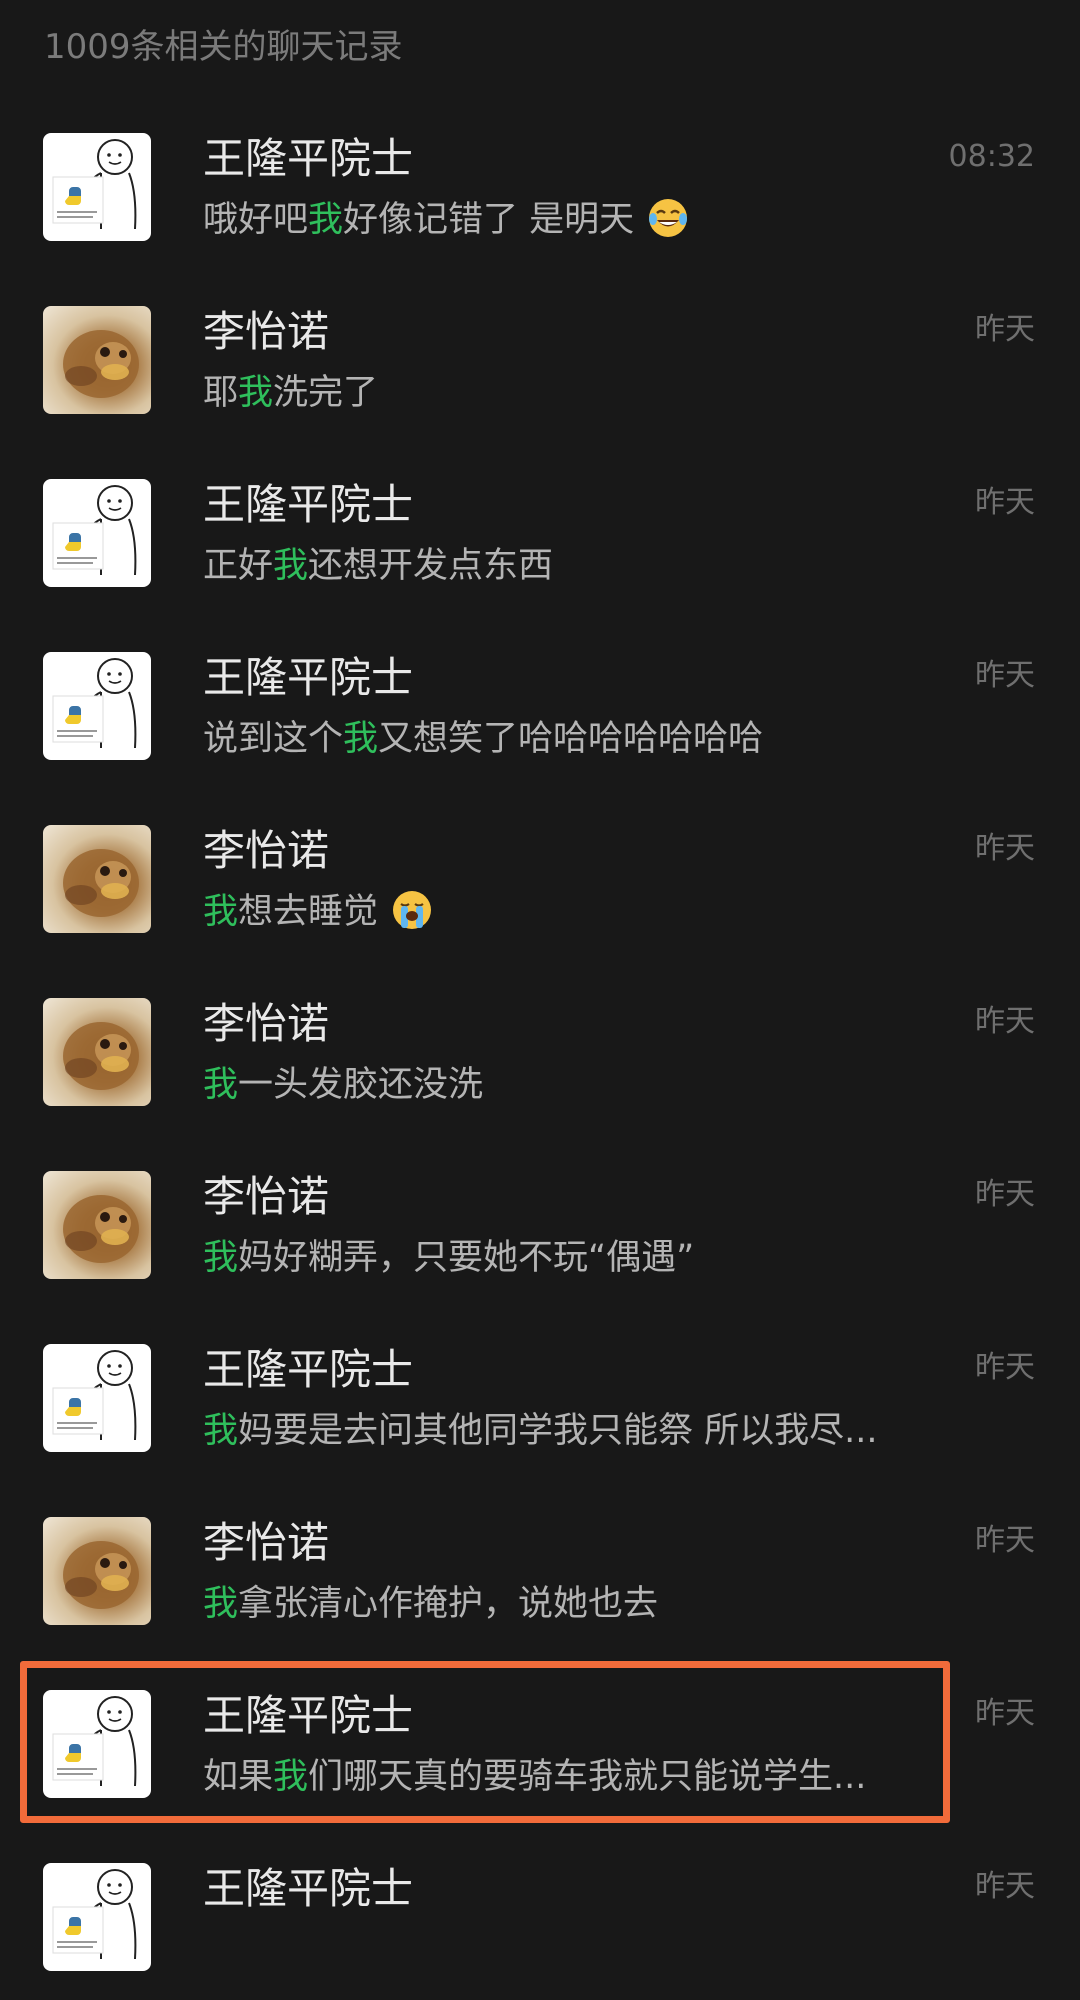 This screenshot has width=1080, height=2000. I want to click on message-preview: 说到这个我又想笑了哈哈哈哈哈哈哈, so click(568, 739).